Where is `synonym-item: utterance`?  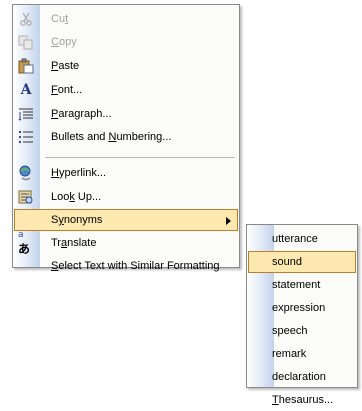
synonym-item: utterance is located at coordinates (302, 239).